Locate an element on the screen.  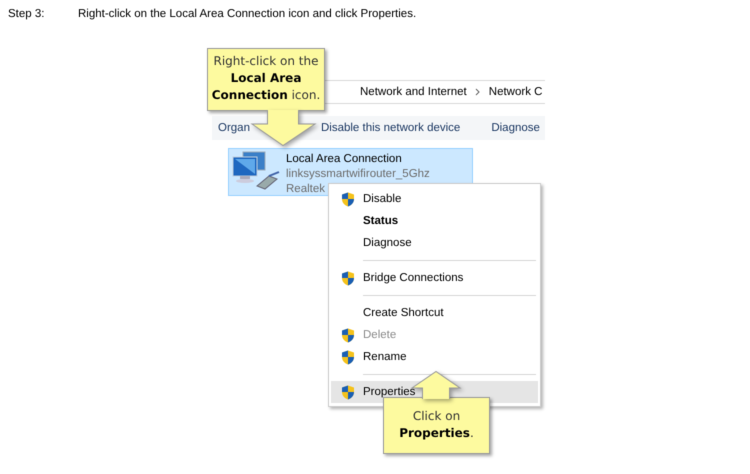
callout-pointer is located at coordinates (283, 128).